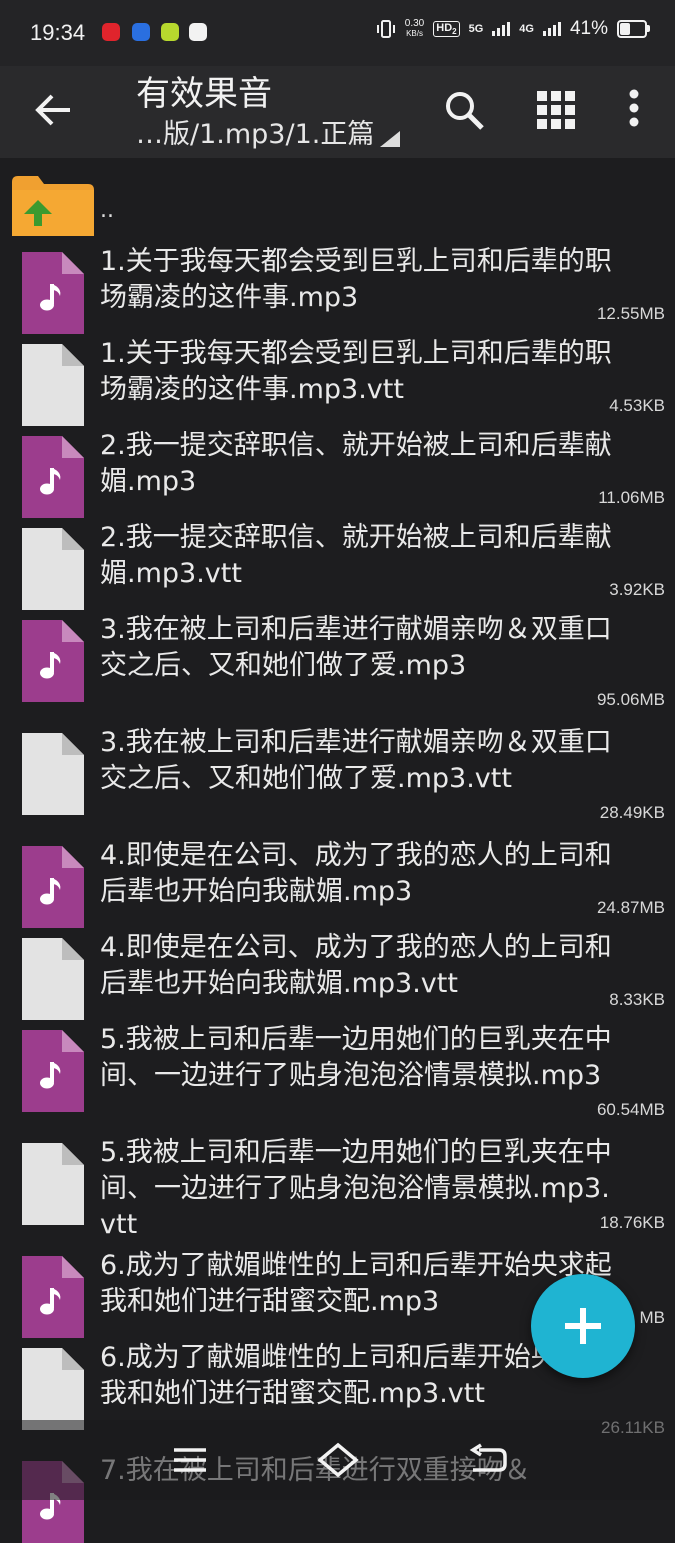 The width and height of the screenshot is (675, 1543). Describe the element at coordinates (464, 110) in the screenshot. I see `search-icon` at that location.